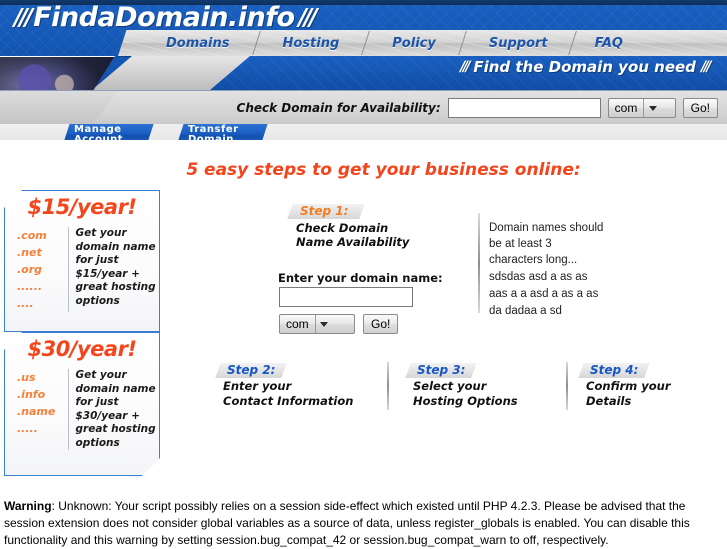 This screenshot has height=549, width=727. I want to click on tagline-slashes-right: ///, so click(706, 67).